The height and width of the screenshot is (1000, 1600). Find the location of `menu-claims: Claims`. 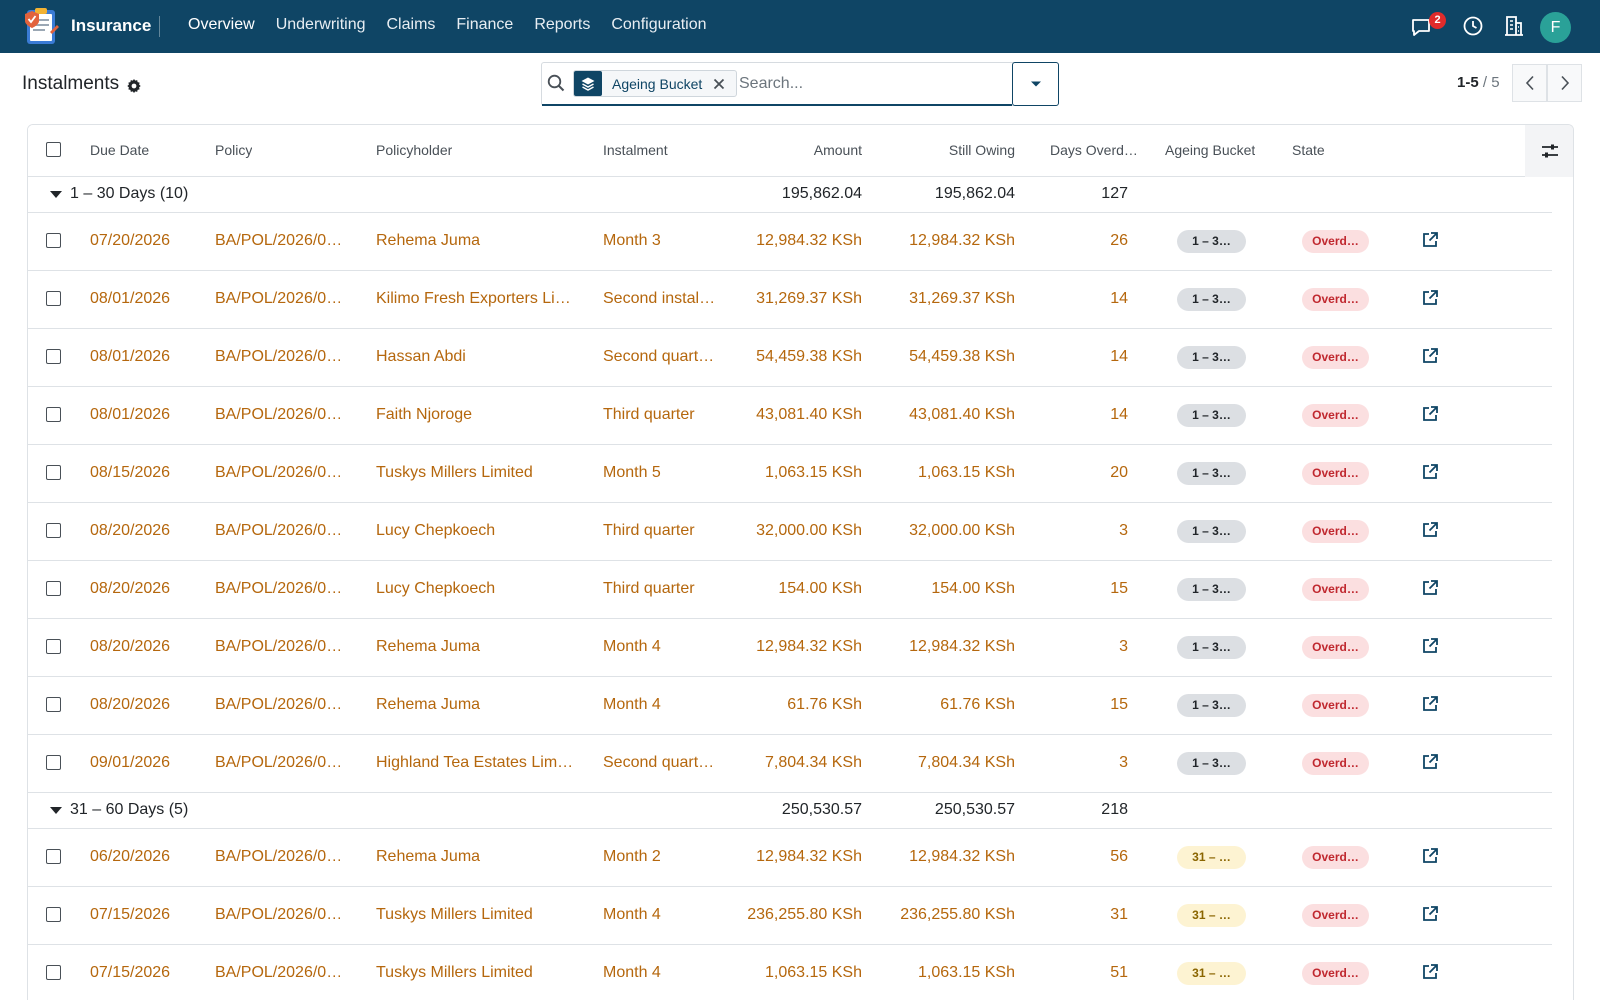

menu-claims: Claims is located at coordinates (411, 25).